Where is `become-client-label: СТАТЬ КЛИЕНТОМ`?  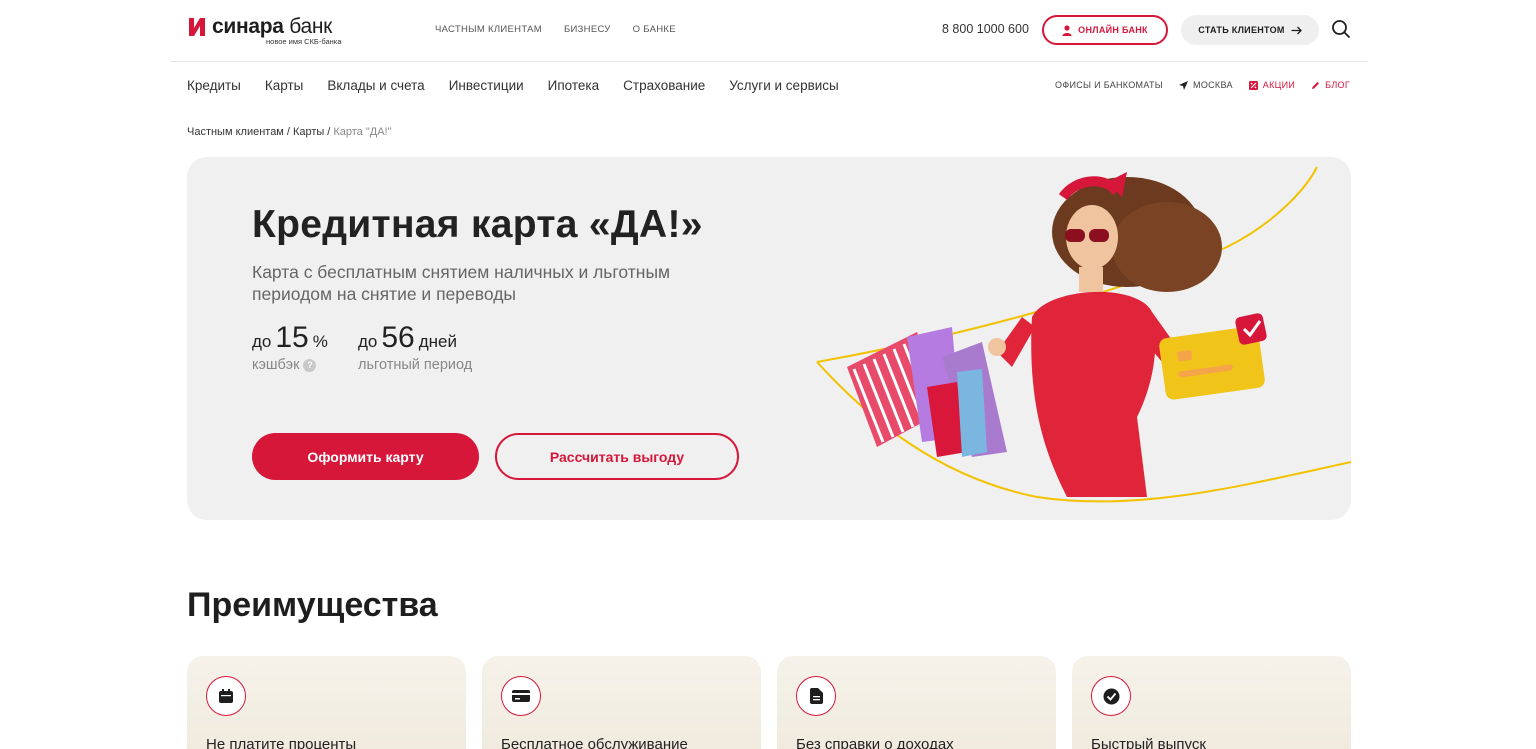
become-client-label: СТАТЬ КЛИЕНТОМ is located at coordinates (1241, 30).